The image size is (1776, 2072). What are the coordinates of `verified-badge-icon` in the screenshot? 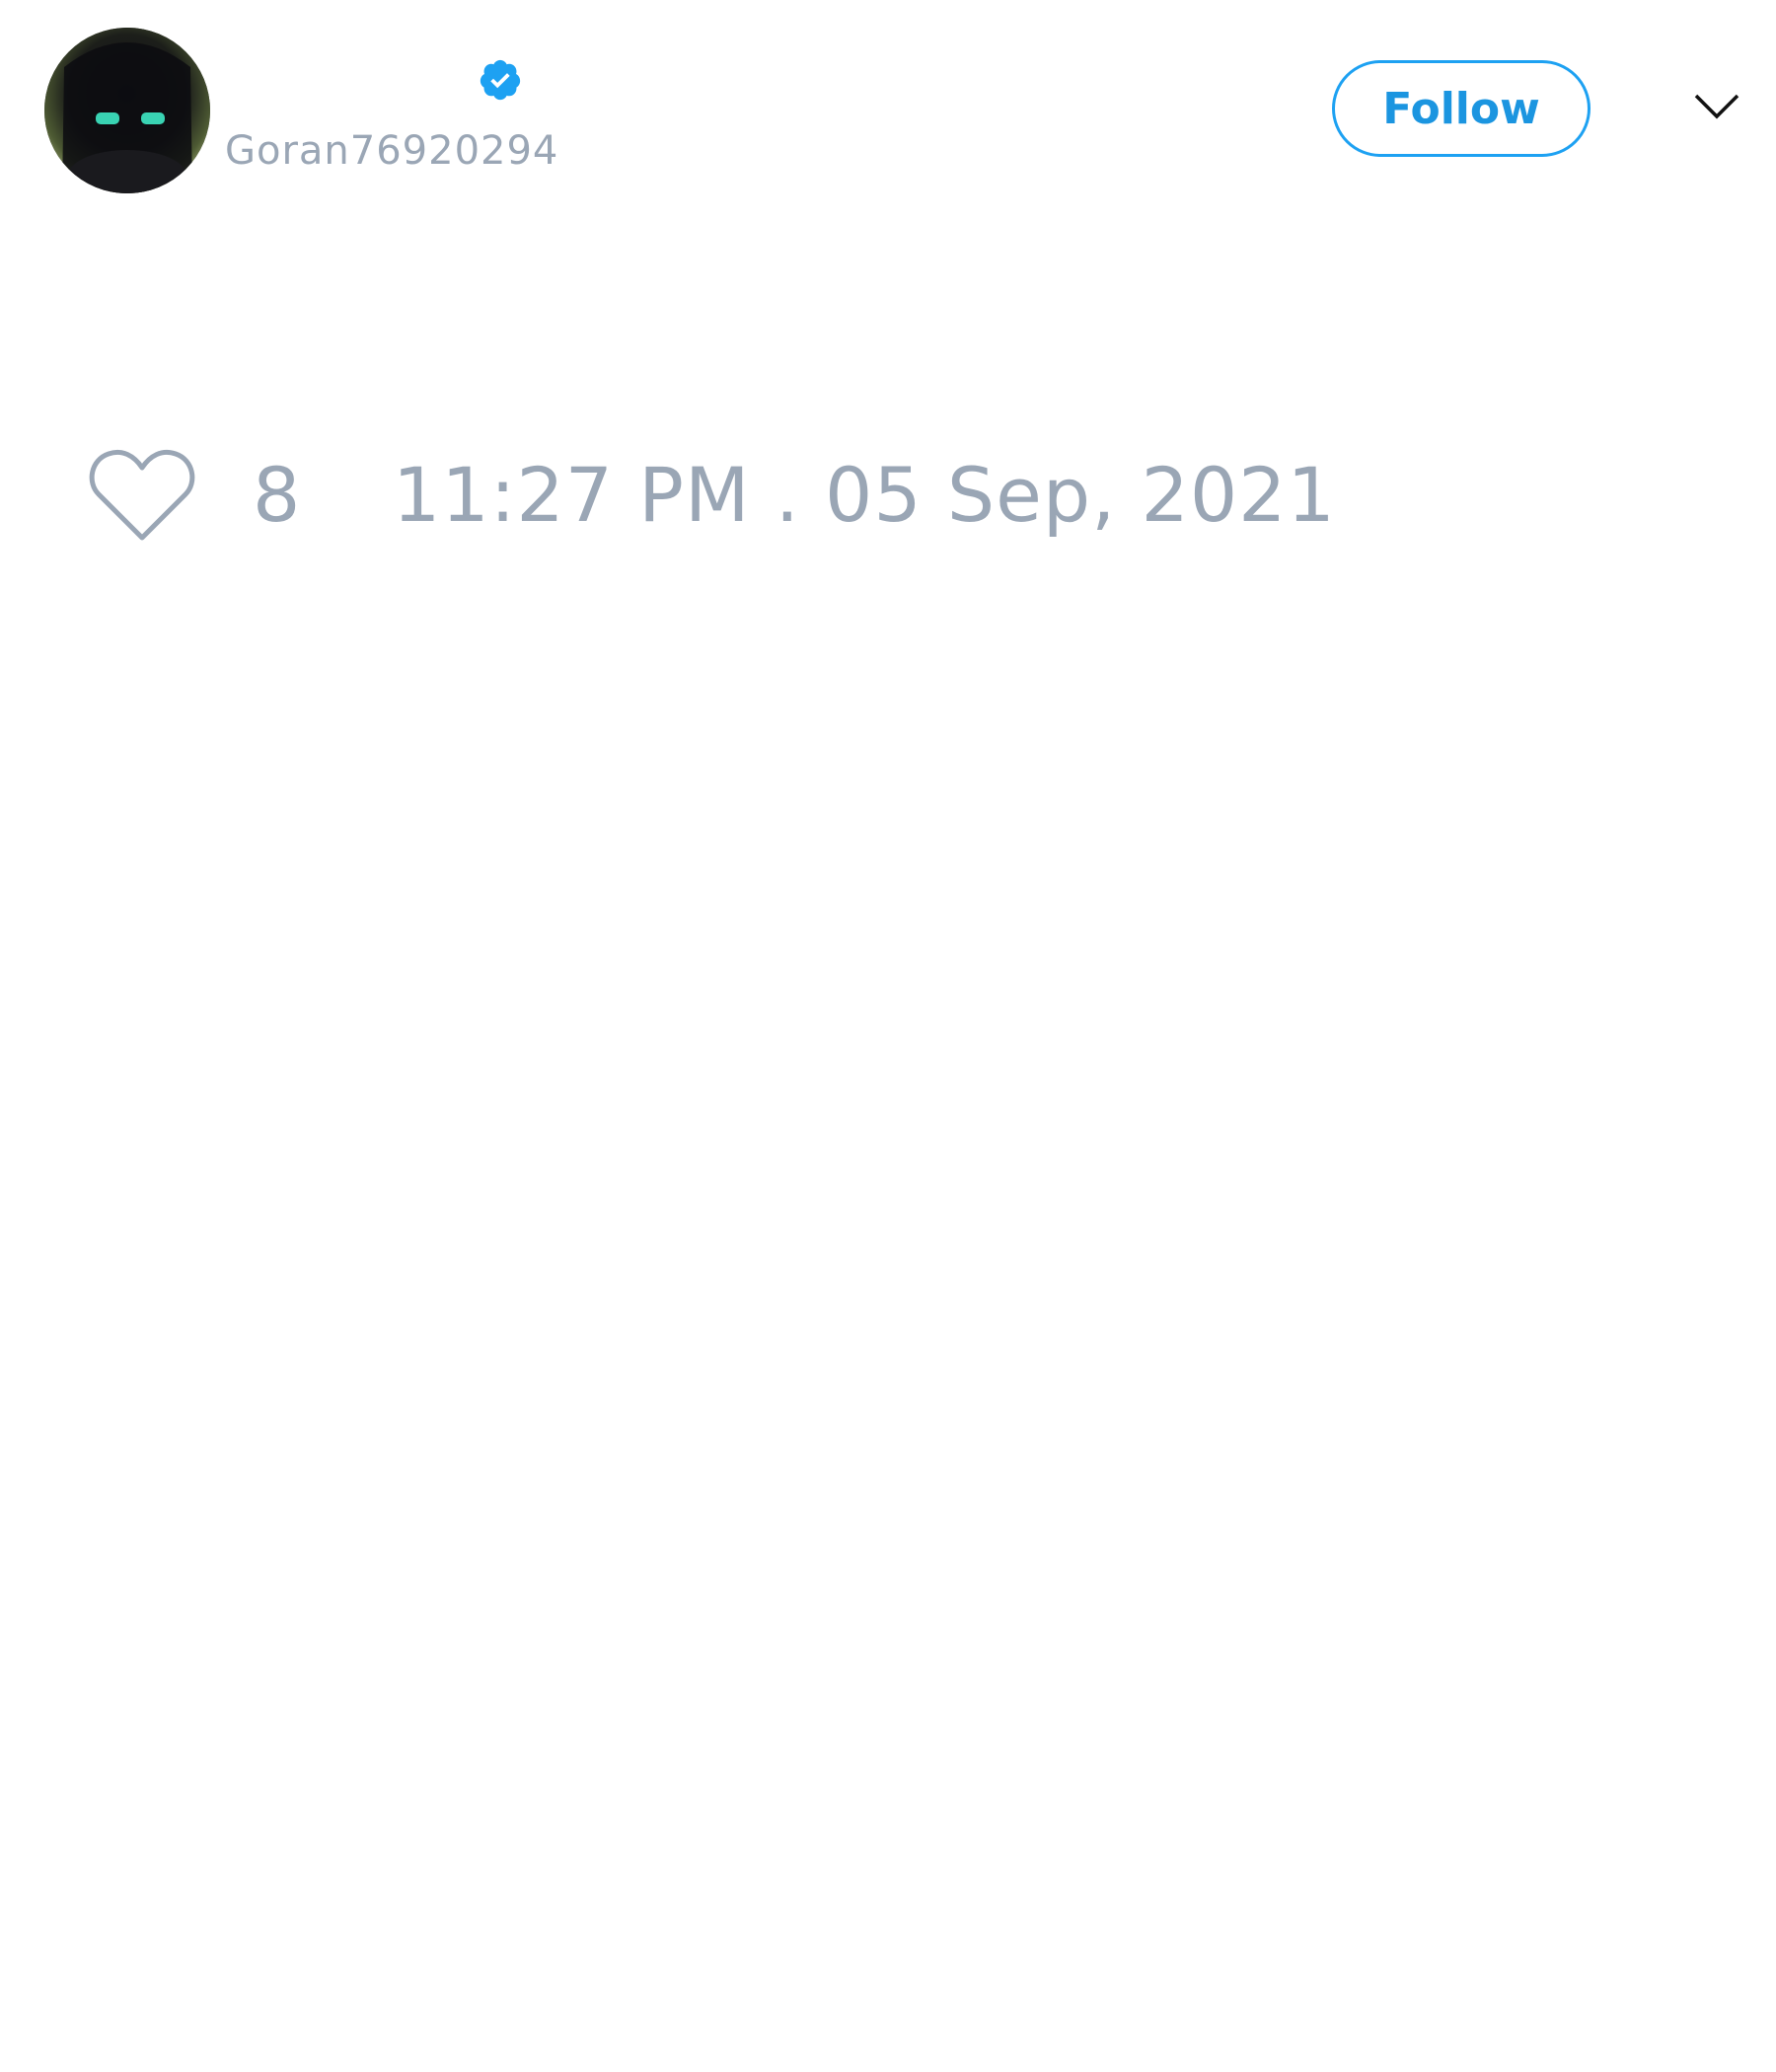 It's located at (501, 80).